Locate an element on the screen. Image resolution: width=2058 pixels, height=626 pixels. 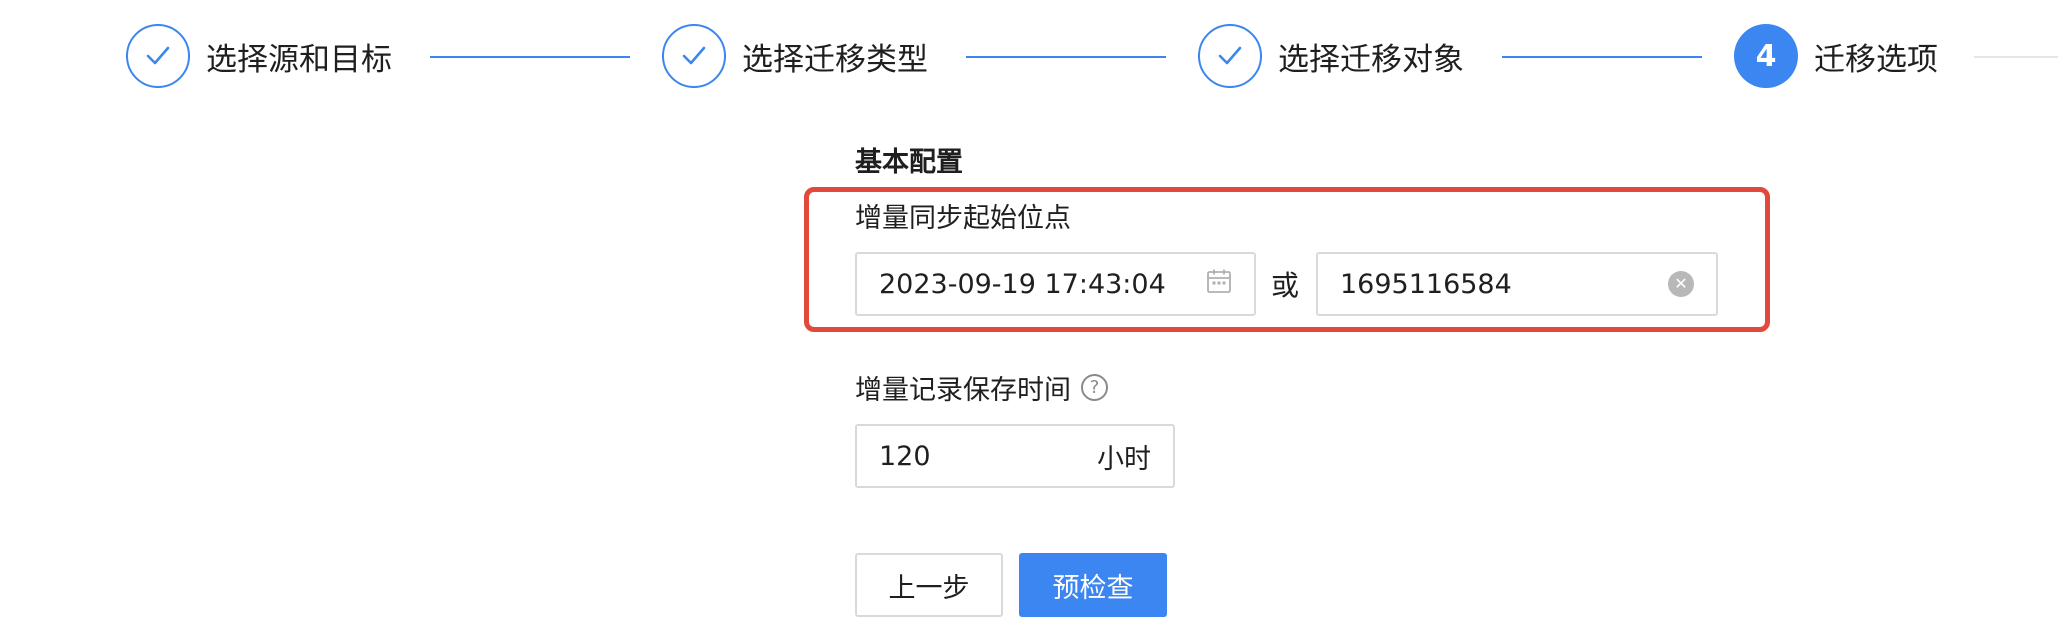
steps-bar: 选择源和目标 选择迁移类型 选择迁移对象 4 迁移选项 is located at coordinates (1029, 56).